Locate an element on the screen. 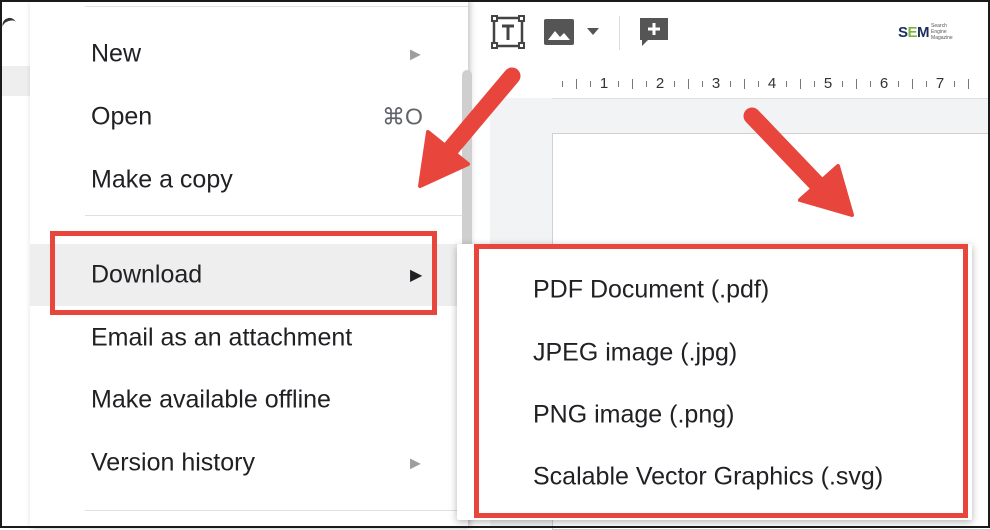  submenu-item-jpeg: JPEG image (.jpg) is located at coordinates (714, 353).